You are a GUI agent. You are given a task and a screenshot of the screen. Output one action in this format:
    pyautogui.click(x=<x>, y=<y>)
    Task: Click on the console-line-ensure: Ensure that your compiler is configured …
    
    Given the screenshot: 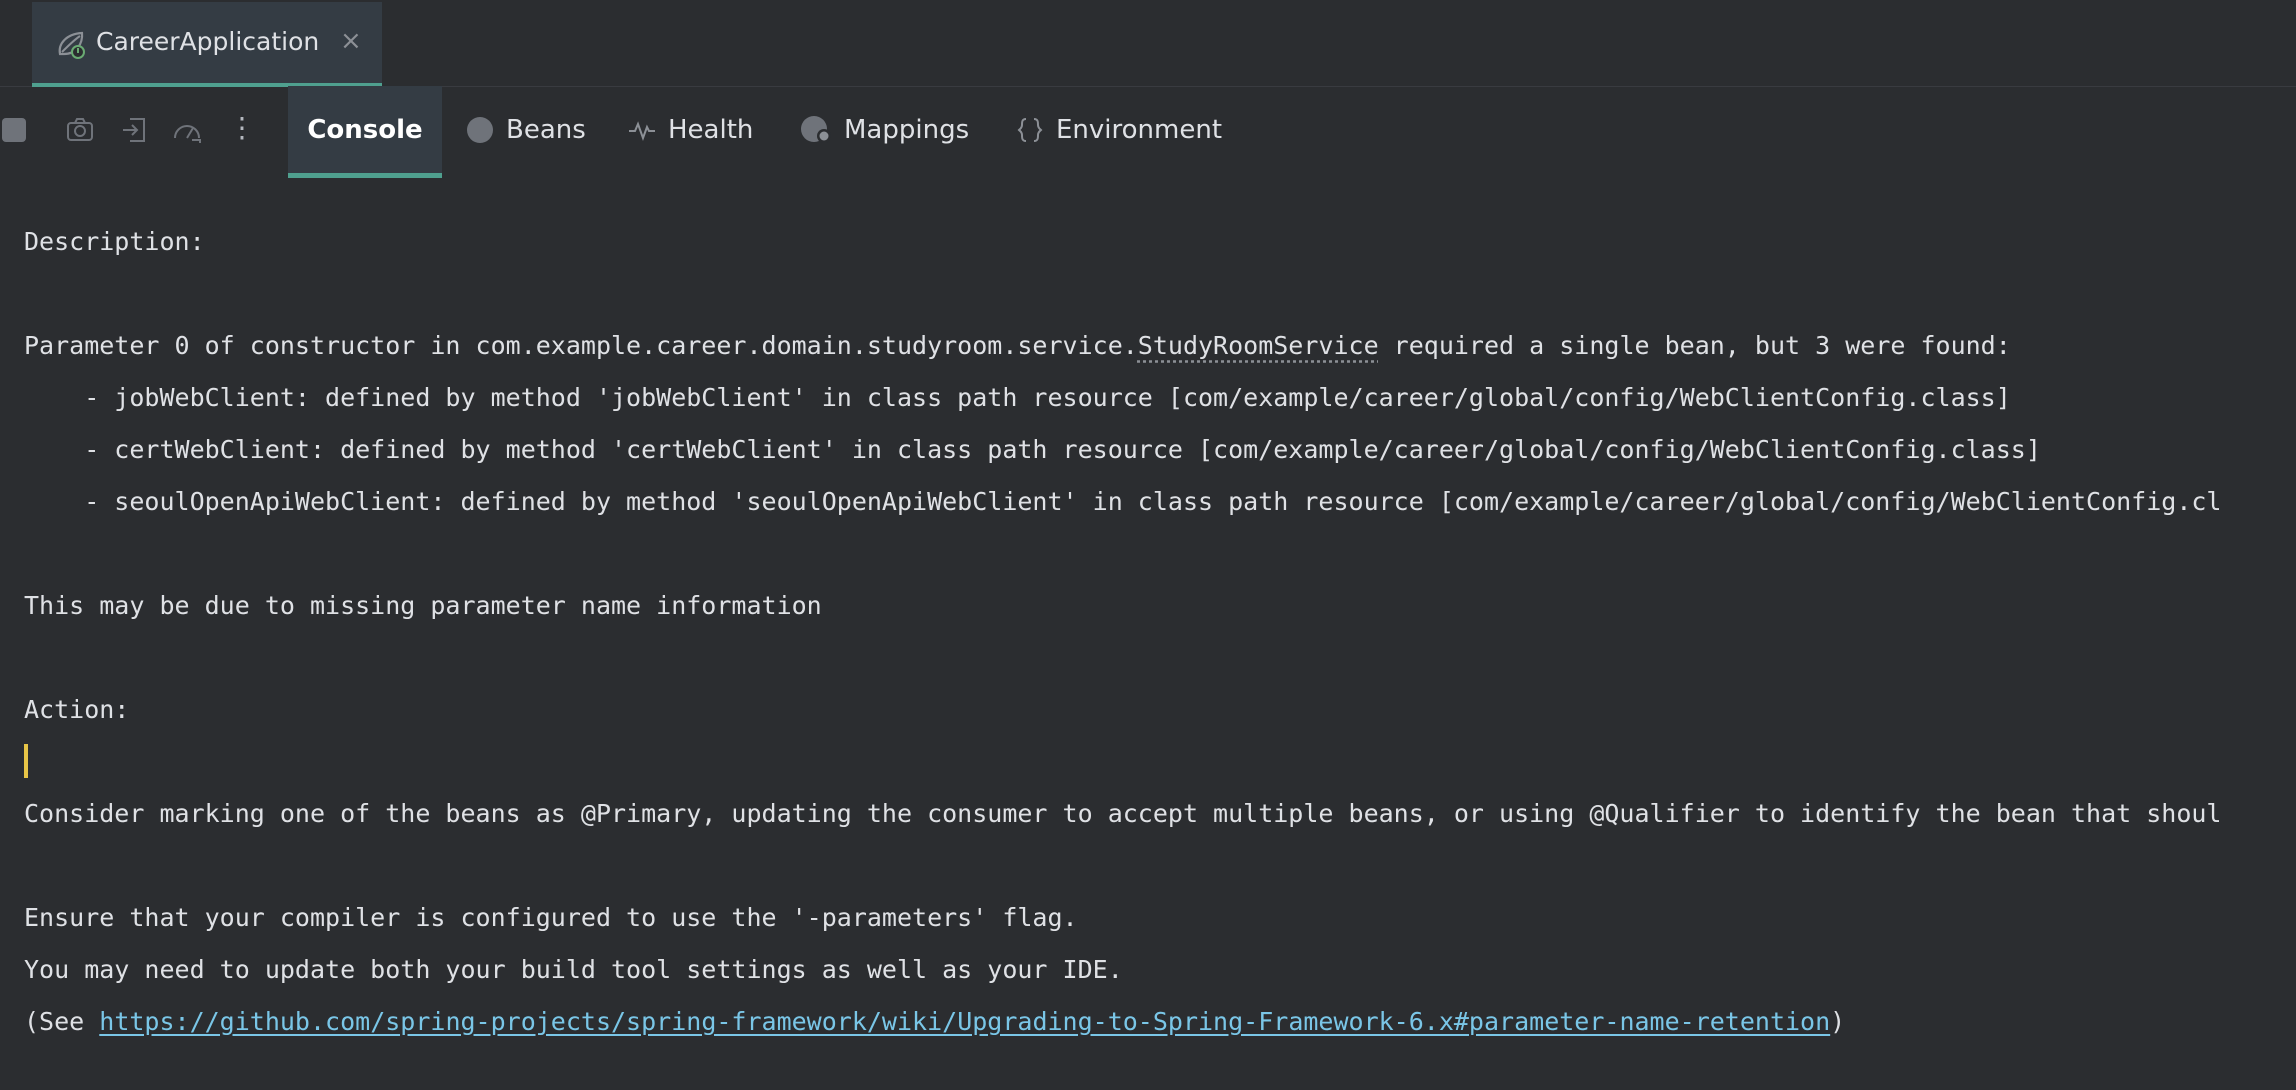 What is the action you would take?
    pyautogui.click(x=551, y=917)
    